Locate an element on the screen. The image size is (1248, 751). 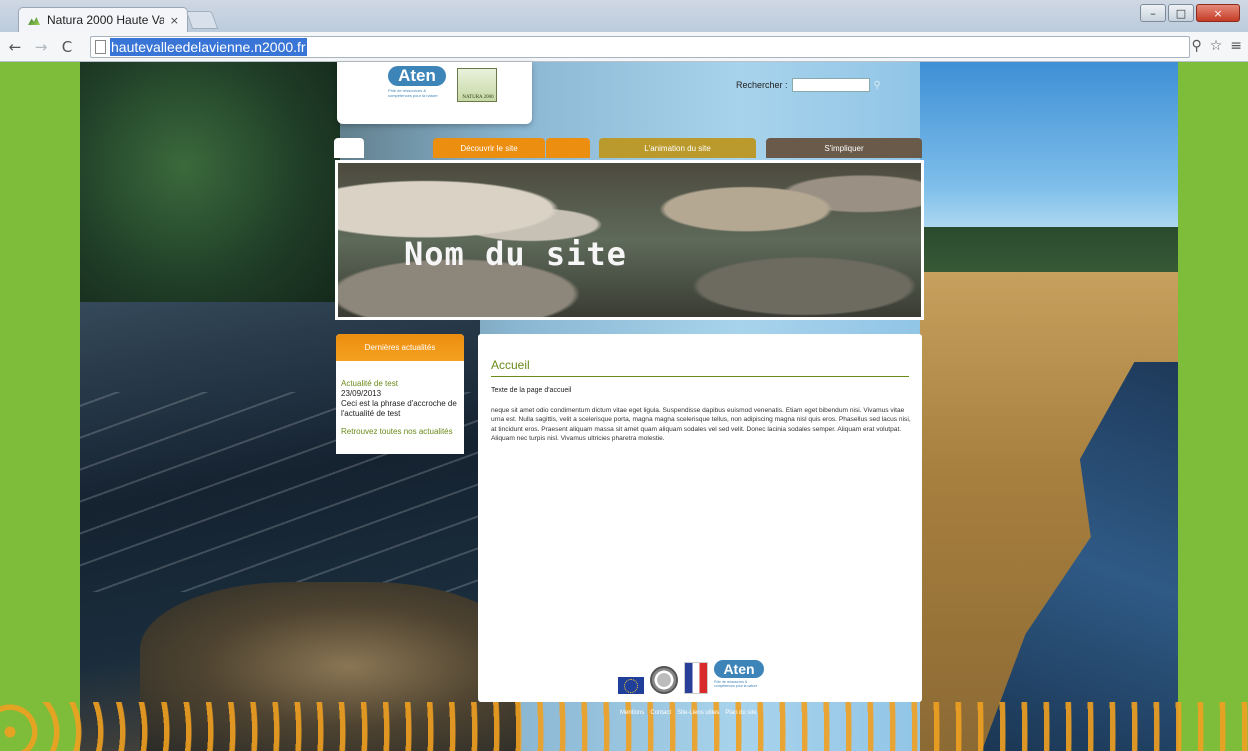
search-area: Rechercher : ⚲ is located at coordinates (808, 85).